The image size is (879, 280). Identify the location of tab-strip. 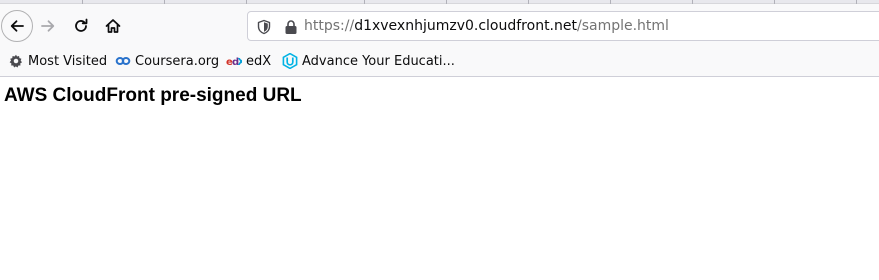
(439, 2).